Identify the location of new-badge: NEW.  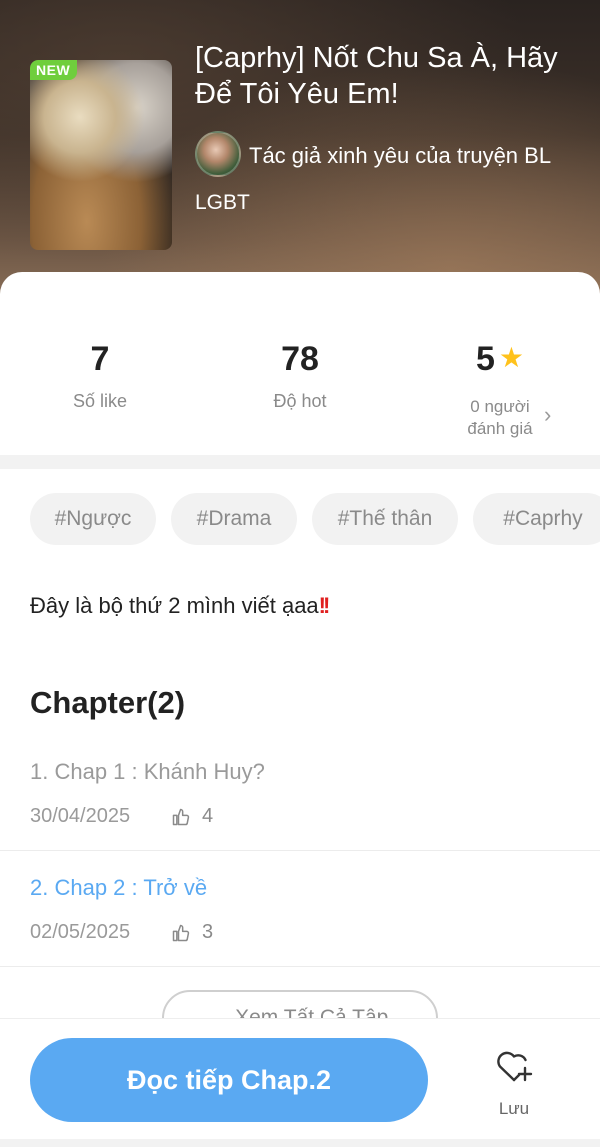
(54, 70).